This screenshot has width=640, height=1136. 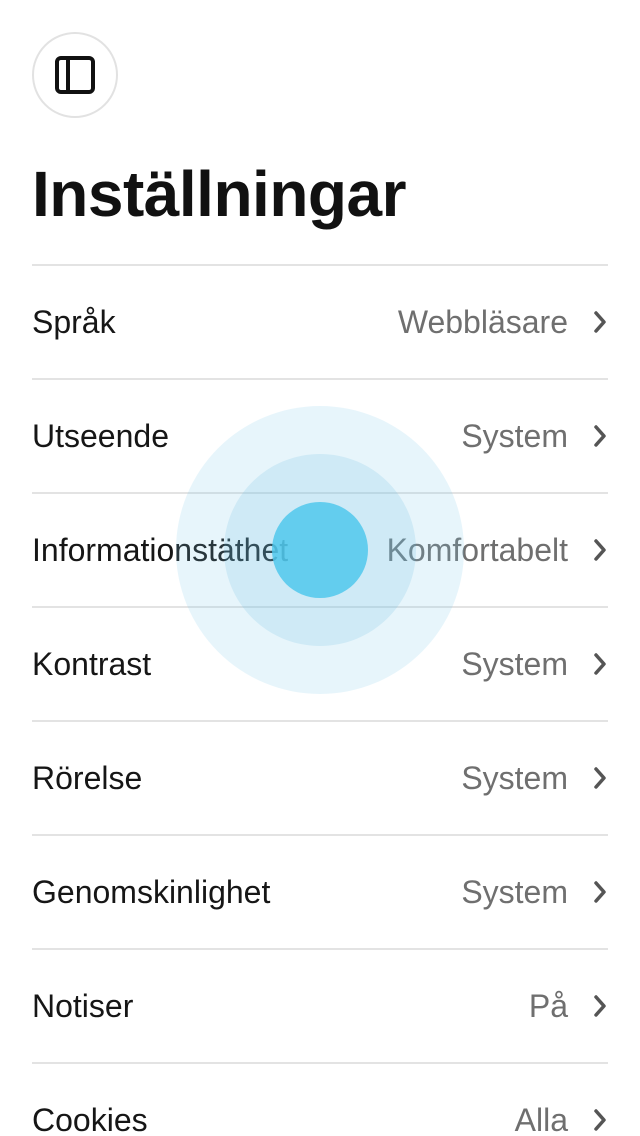 I want to click on setting-row-notifications: Notiser På, so click(x=320, y=1007).